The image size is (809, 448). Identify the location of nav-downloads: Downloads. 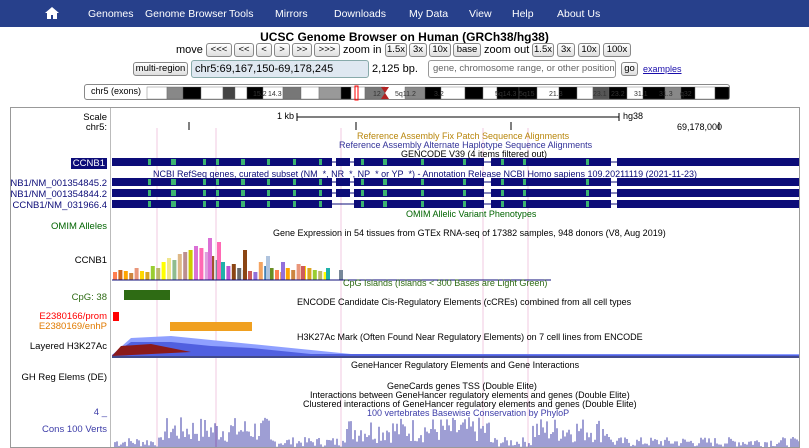
(360, 14).